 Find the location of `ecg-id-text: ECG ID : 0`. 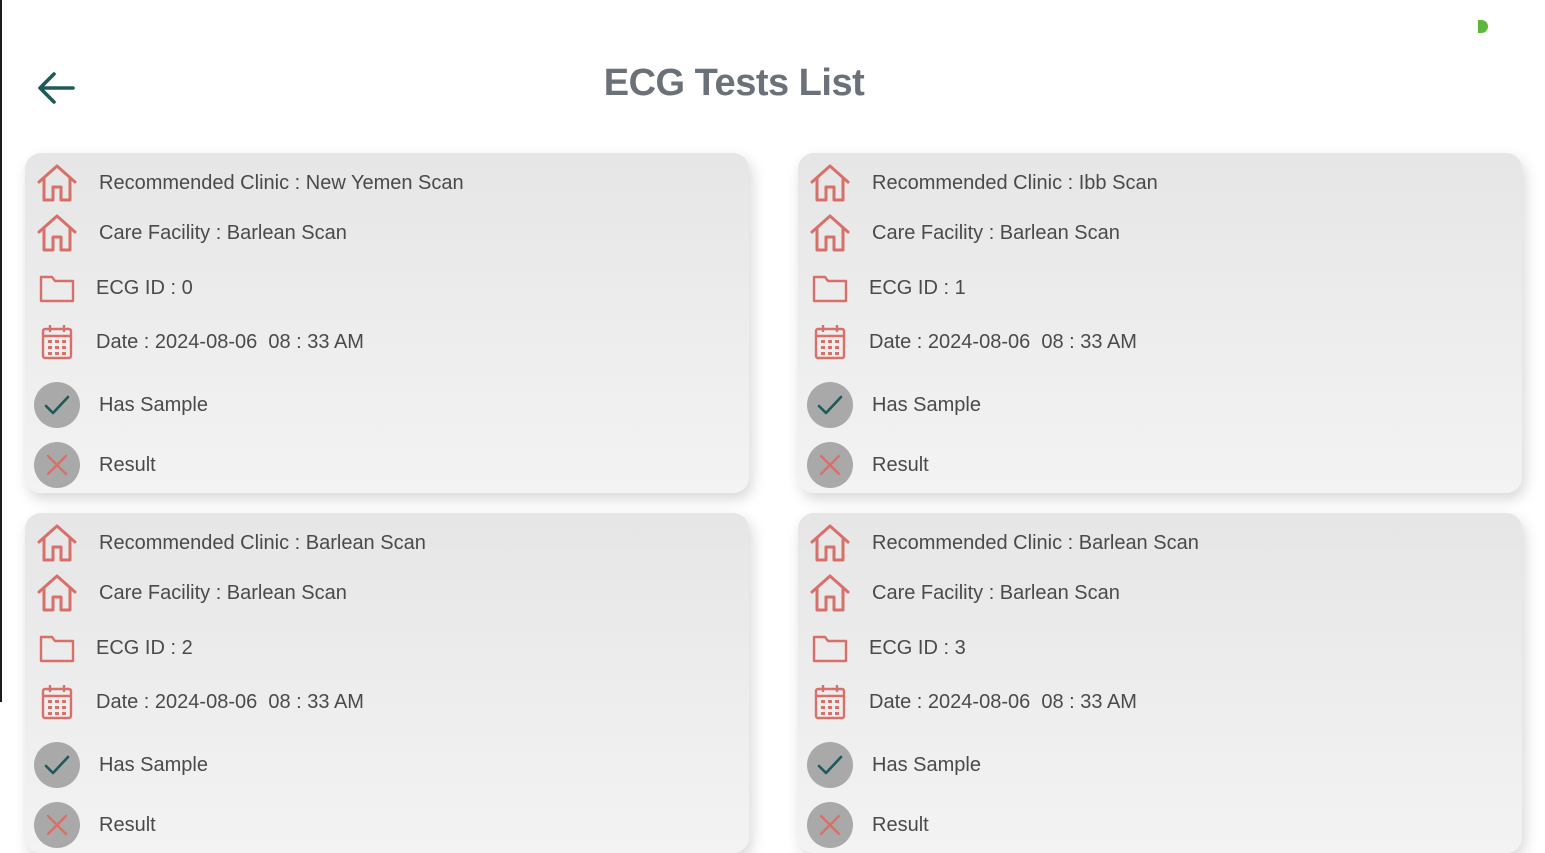

ecg-id-text: ECG ID : 0 is located at coordinates (144, 287).